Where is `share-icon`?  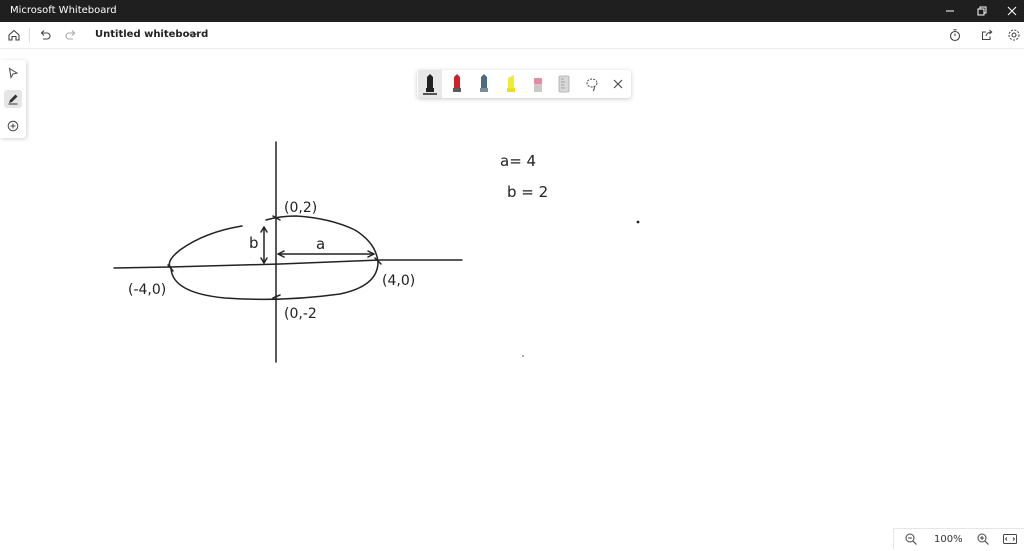
share-icon is located at coordinates (987, 35).